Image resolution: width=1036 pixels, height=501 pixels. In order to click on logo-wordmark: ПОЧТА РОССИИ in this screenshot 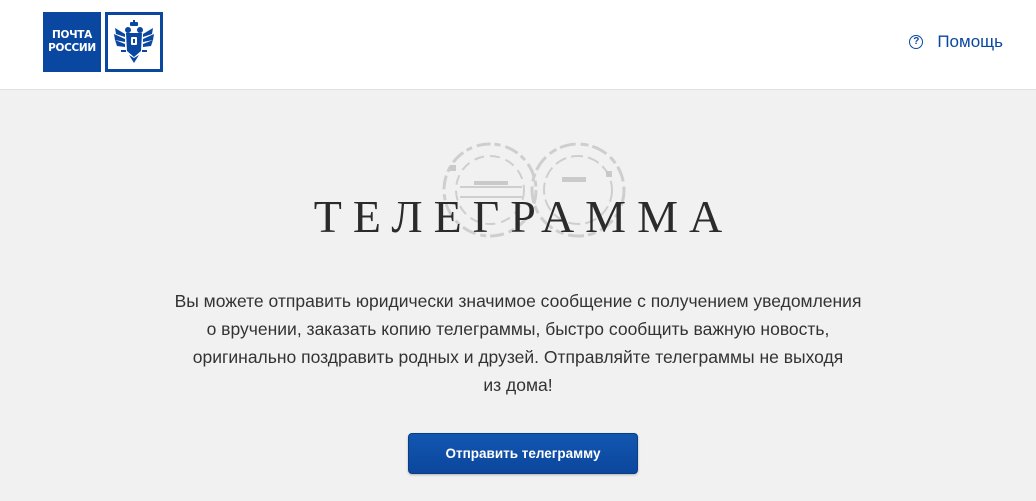, I will do `click(72, 42)`.